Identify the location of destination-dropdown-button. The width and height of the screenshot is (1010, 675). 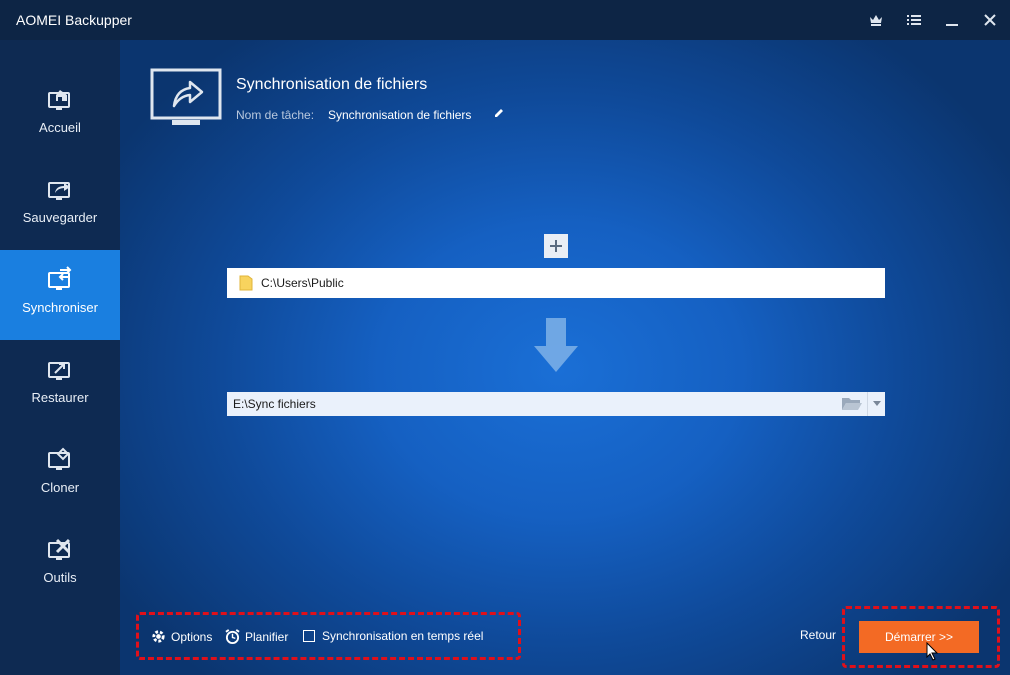
(876, 404).